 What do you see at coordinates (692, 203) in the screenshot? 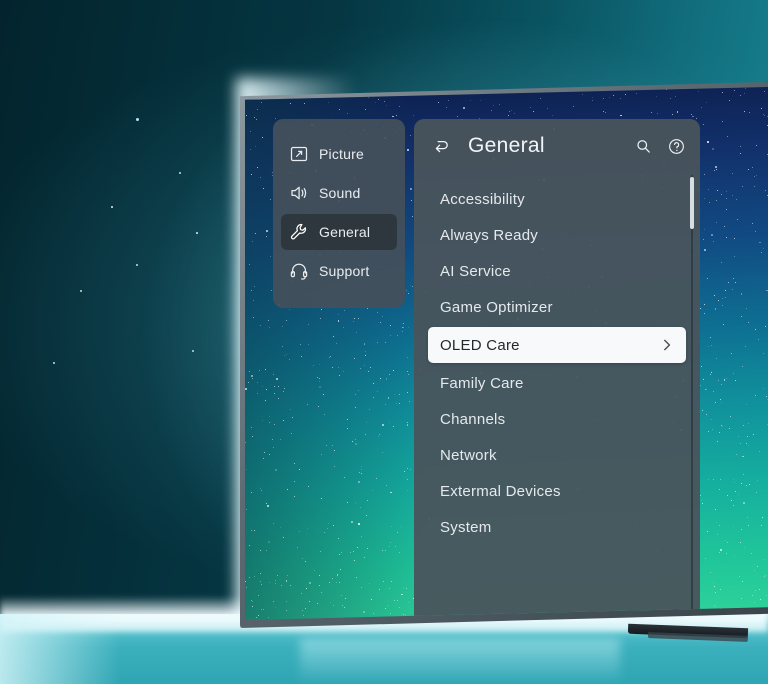
I see `scrollbar-thumb` at bounding box center [692, 203].